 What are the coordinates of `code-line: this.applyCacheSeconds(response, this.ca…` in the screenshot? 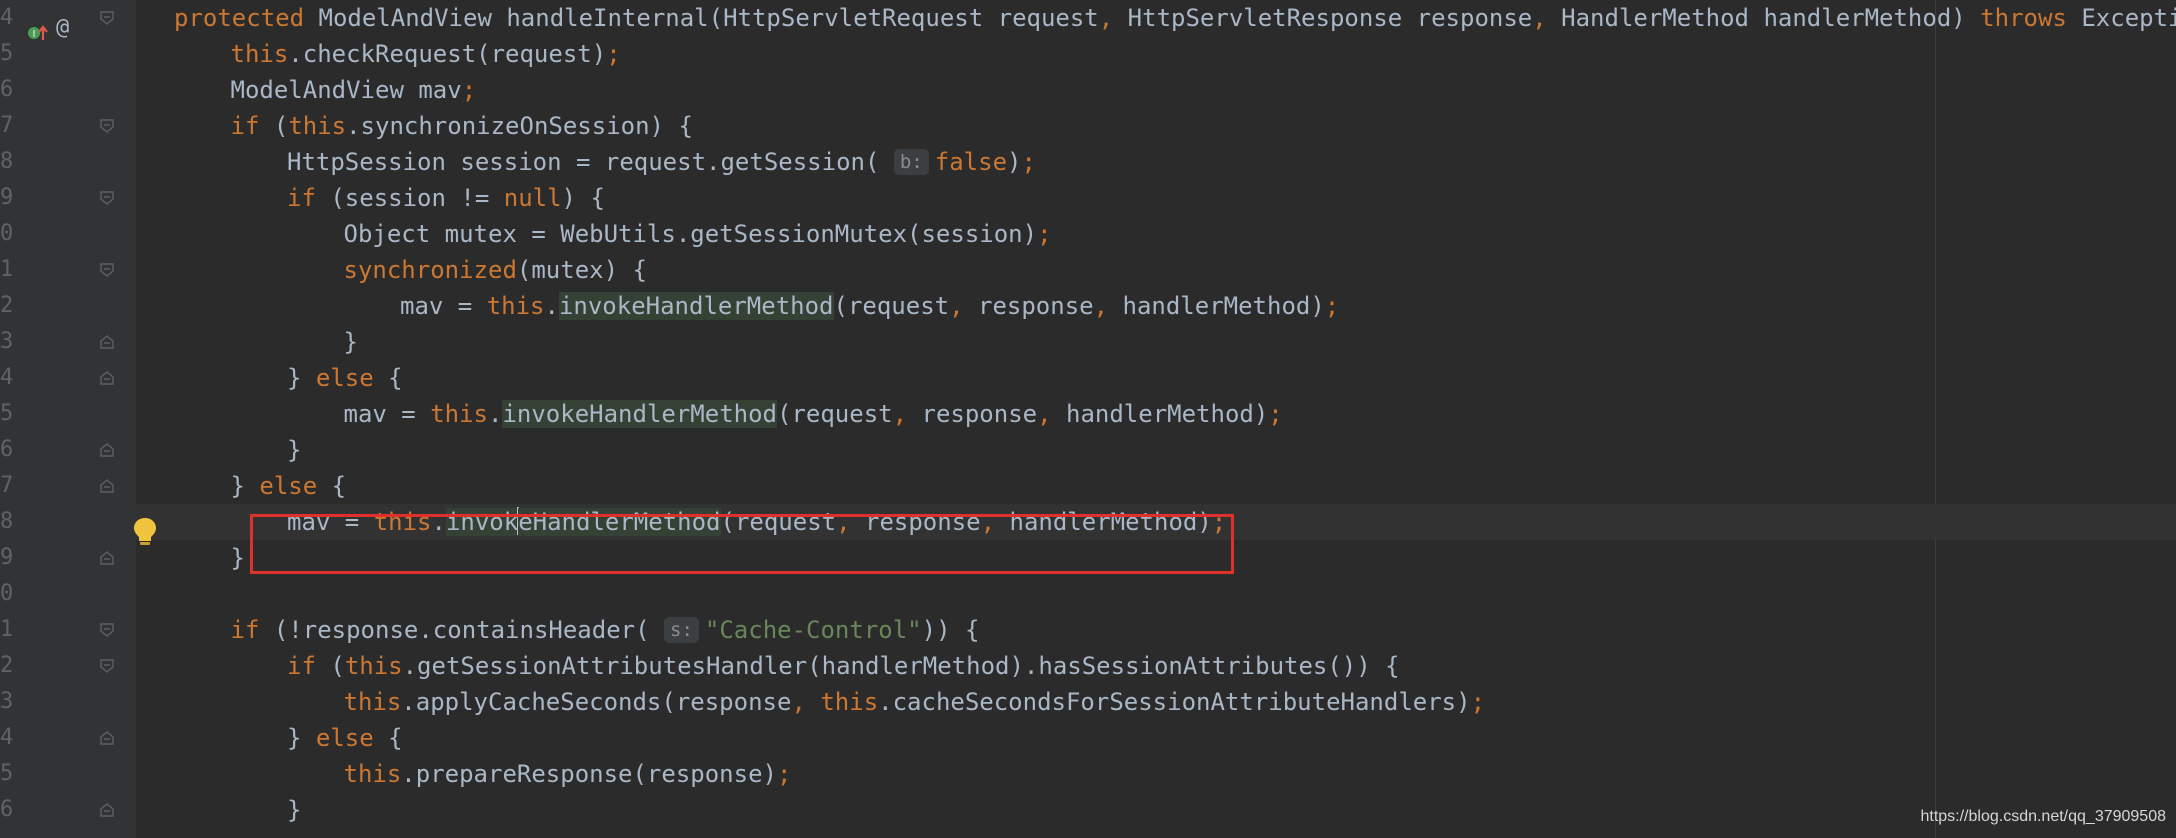 It's located at (1156, 702).